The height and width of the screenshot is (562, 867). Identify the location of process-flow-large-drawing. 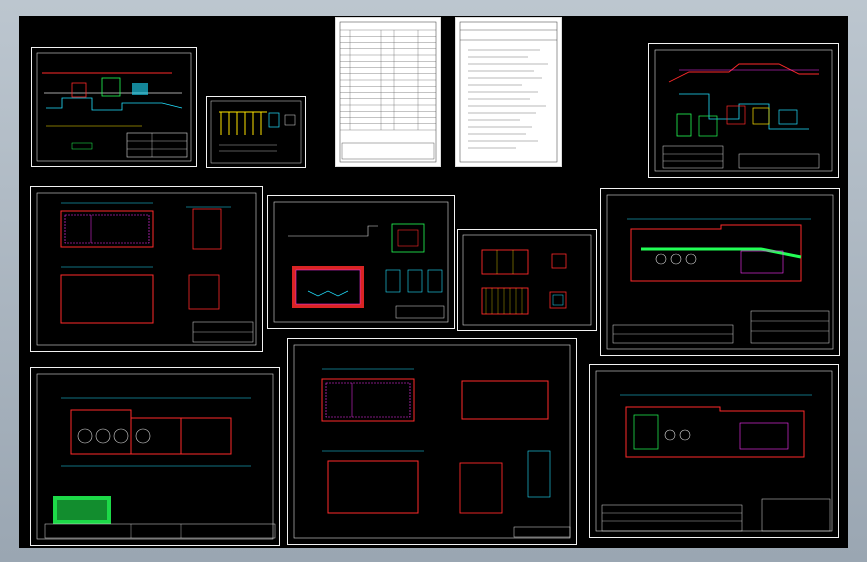
(743, 110).